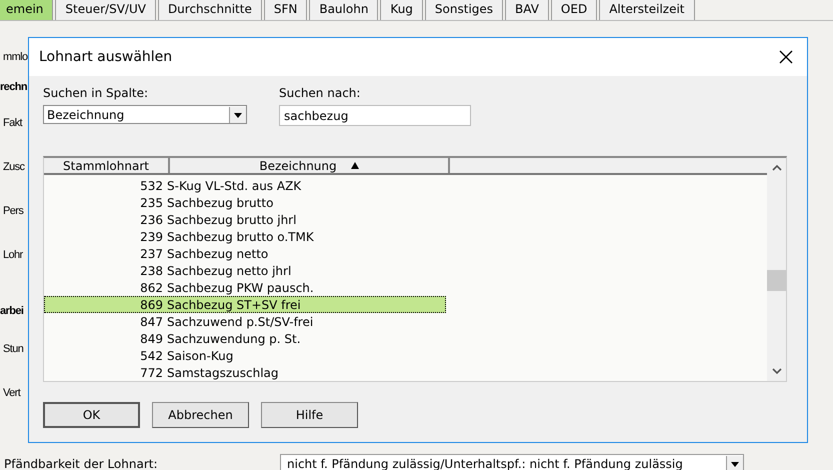 The height and width of the screenshot is (470, 833). I want to click on scrollbar, so click(776, 269).